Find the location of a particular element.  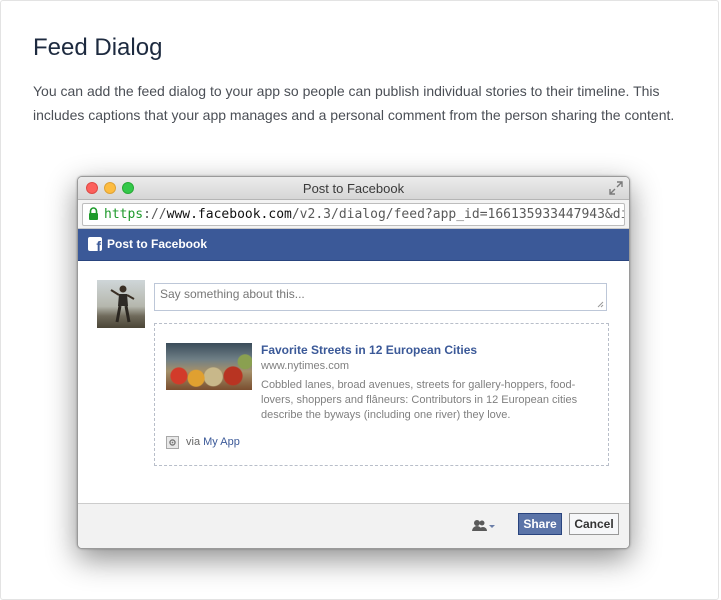

dialog-footer: Share Cancel is located at coordinates (353, 525).